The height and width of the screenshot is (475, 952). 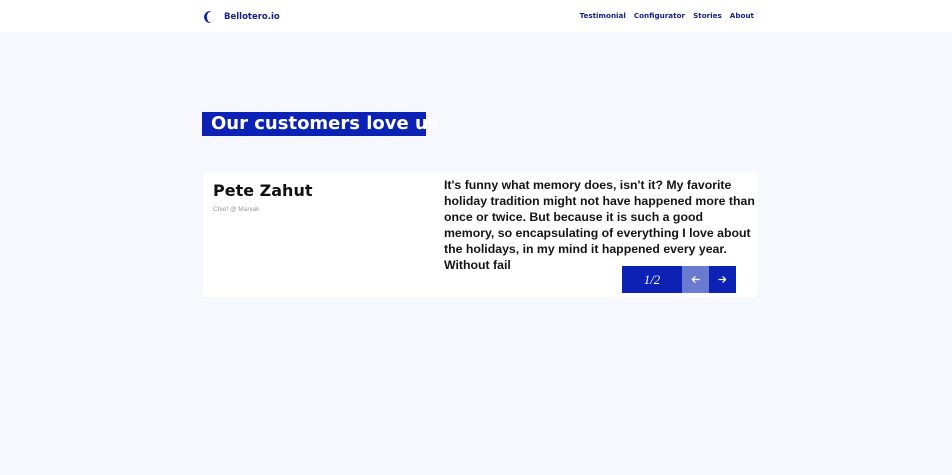 I want to click on nav-link-stories: Stories, so click(x=707, y=15).